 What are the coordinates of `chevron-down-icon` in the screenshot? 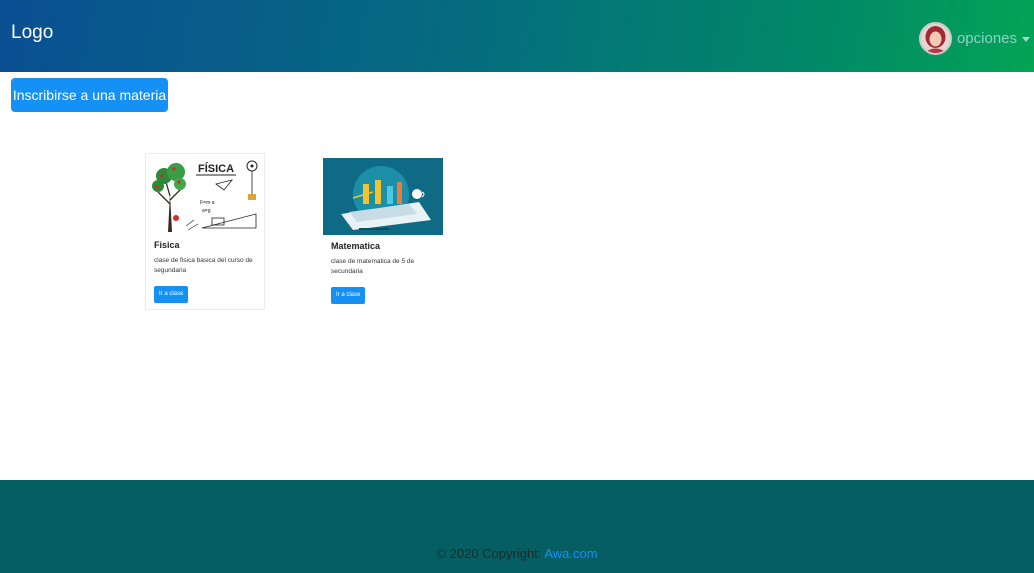 It's located at (1026, 39).